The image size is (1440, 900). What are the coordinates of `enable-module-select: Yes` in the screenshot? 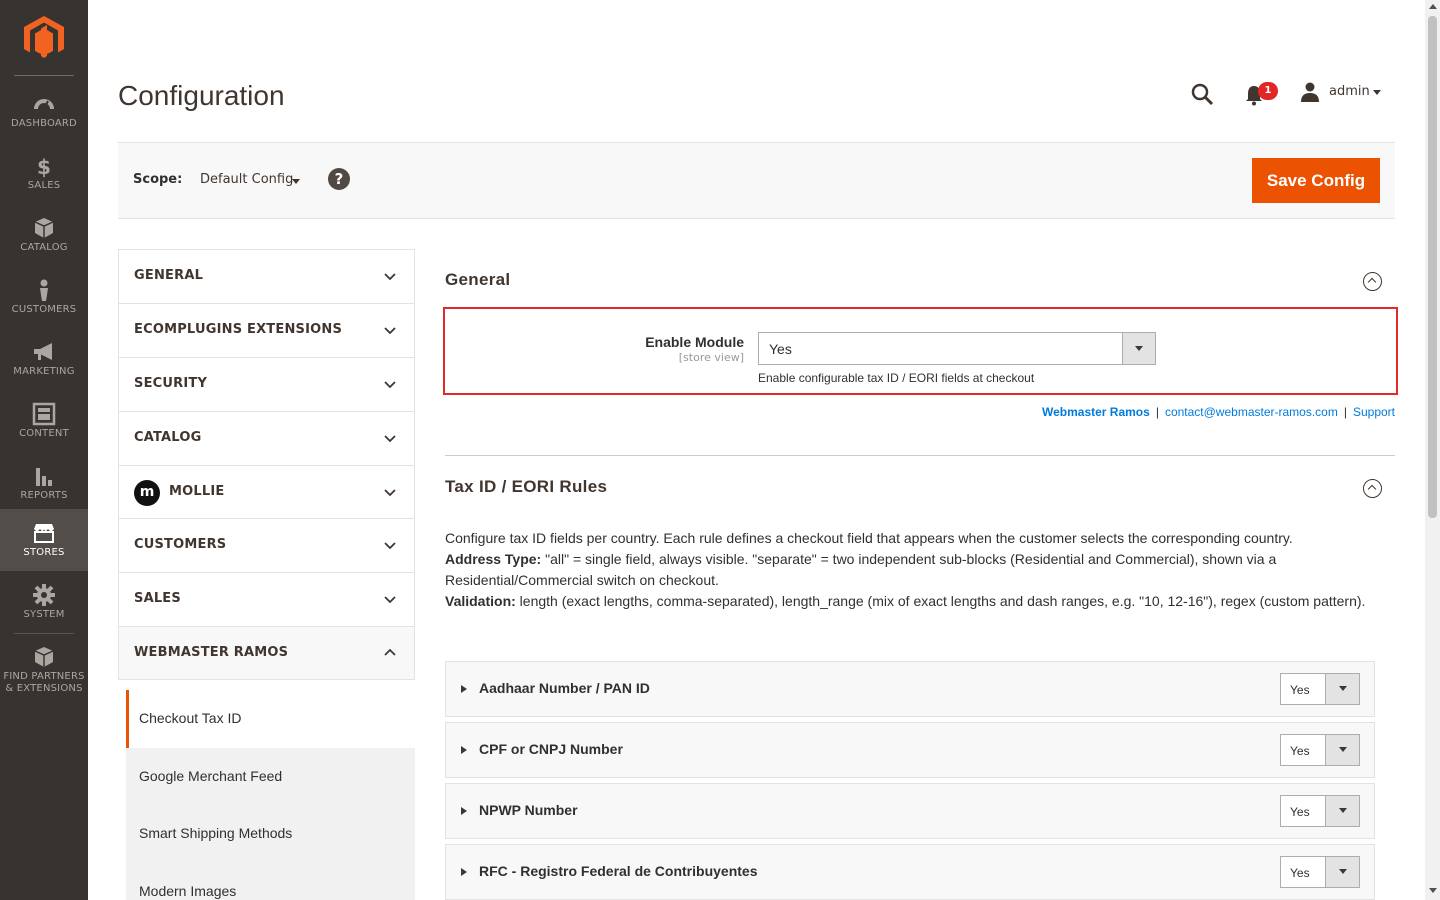 It's located at (957, 348).